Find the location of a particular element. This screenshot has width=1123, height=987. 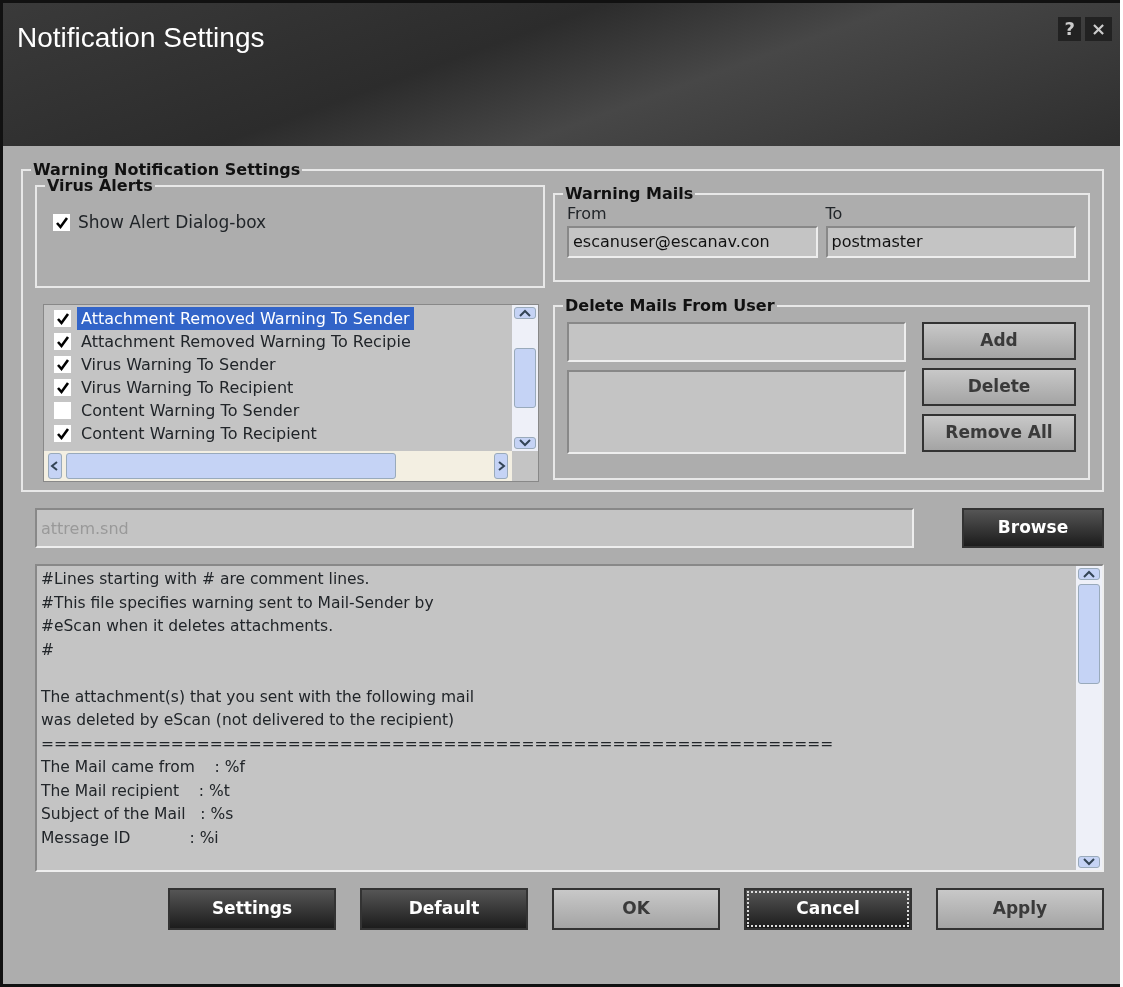

list-item: Attachment Removed Warning To Recipie is located at coordinates (246, 341).